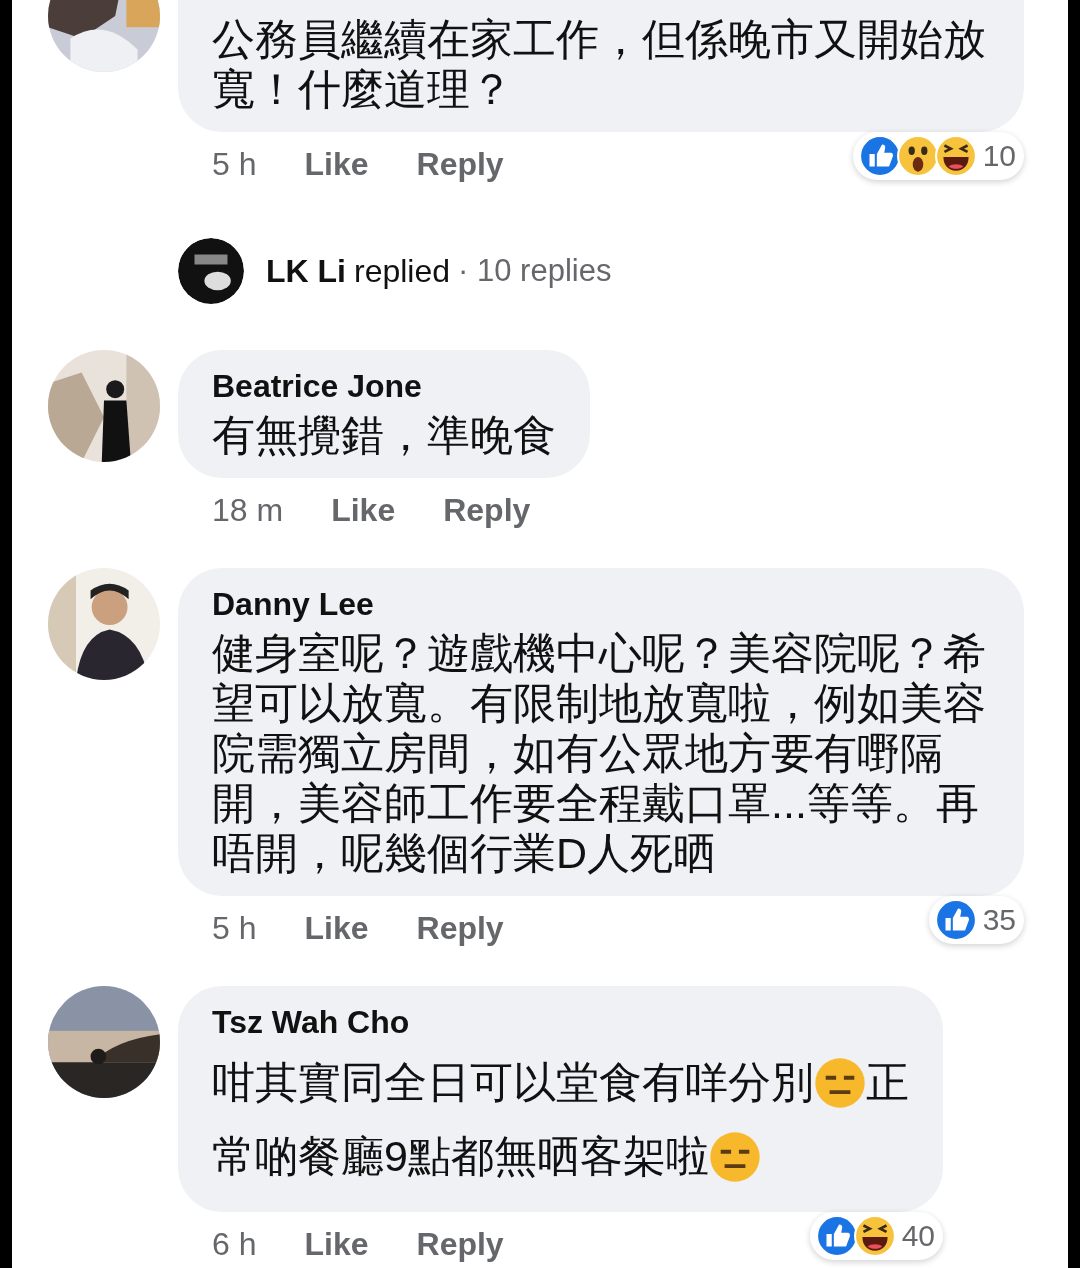 The width and height of the screenshot is (1080, 1268). I want to click on author-name: Tsz Wah Cho, so click(560, 1022).